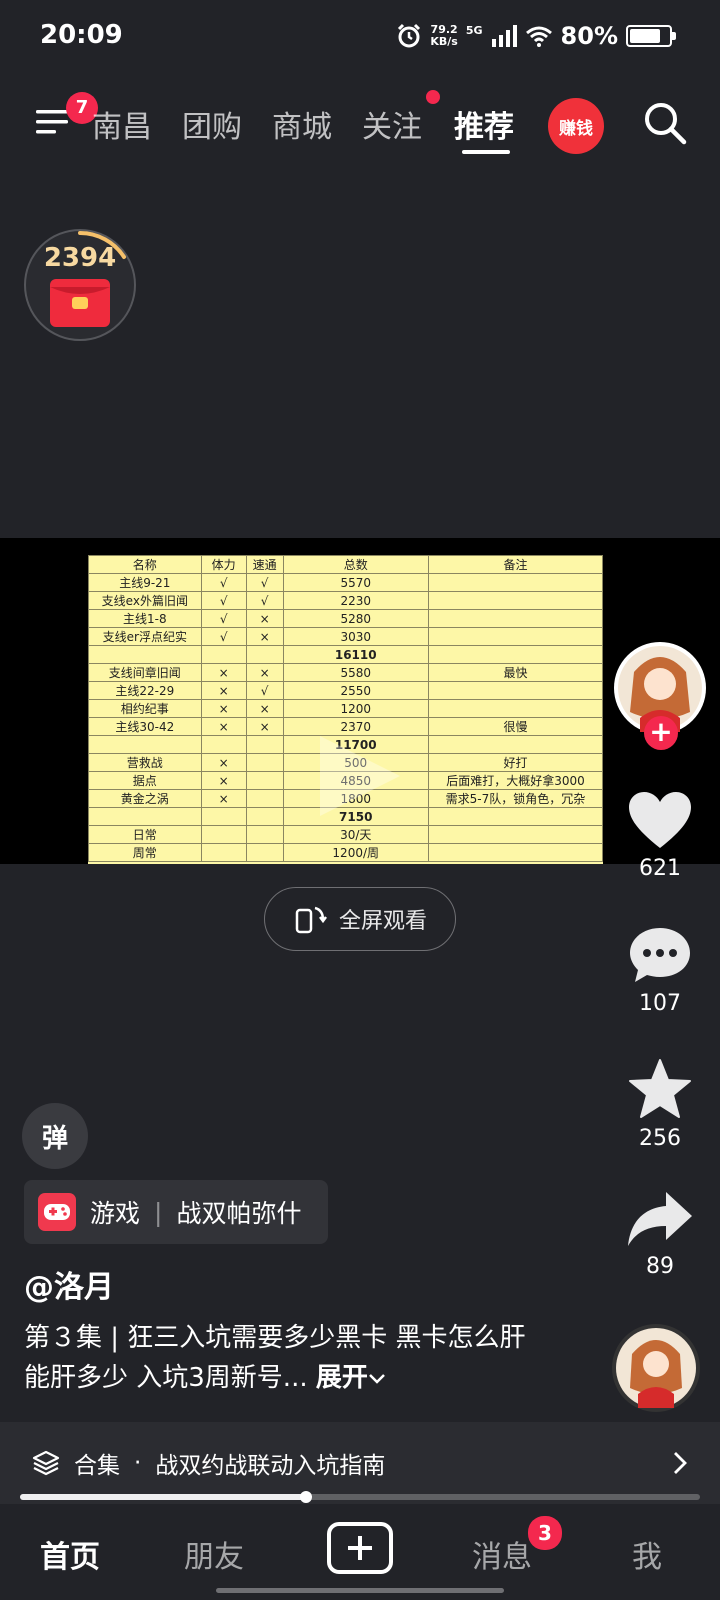  What do you see at coordinates (345, 672) in the screenshot?
I see `table-row: 支线间章旧闻 × × 5580 最快` at bounding box center [345, 672].